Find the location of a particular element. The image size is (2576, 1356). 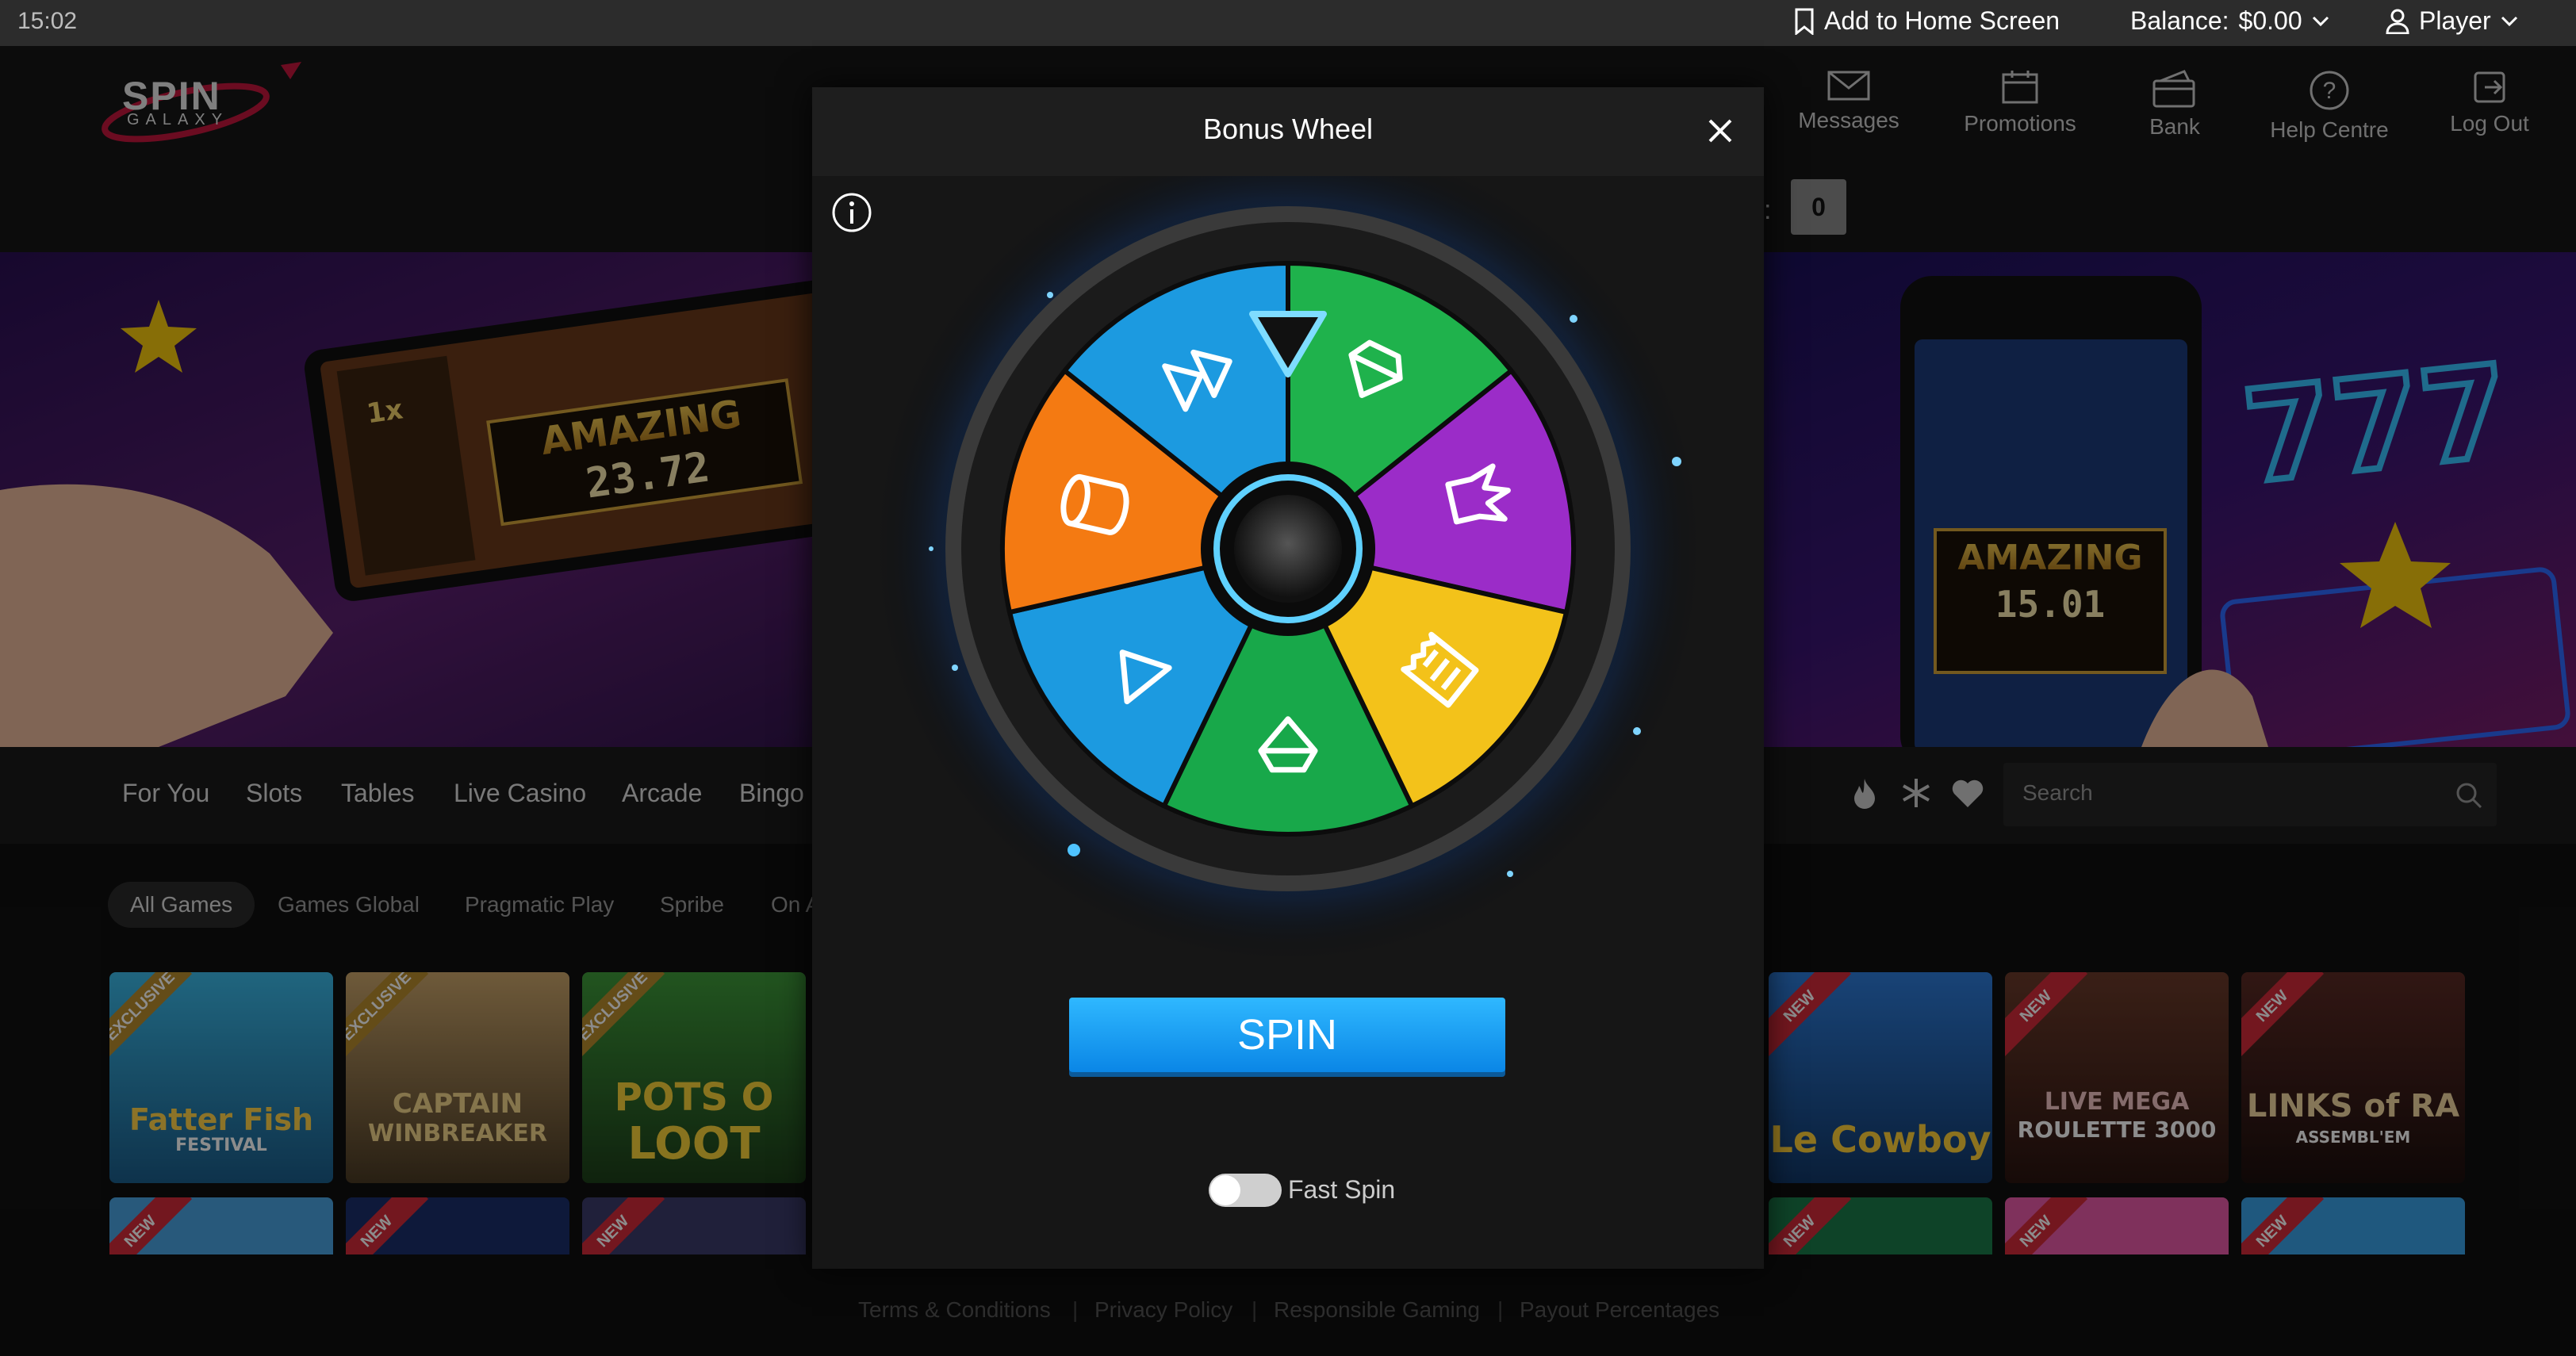

player-label: Player is located at coordinates (2455, 21).